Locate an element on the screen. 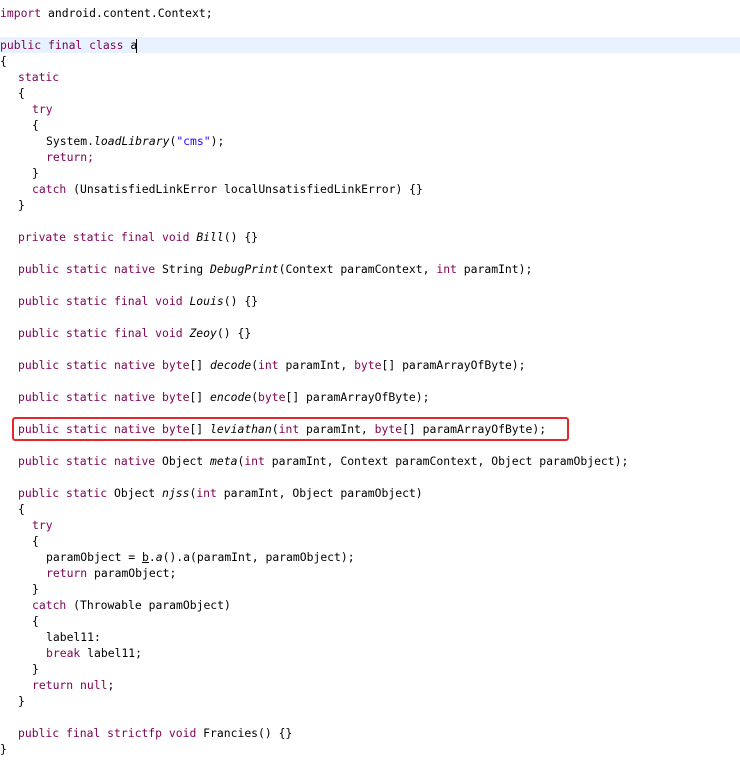 The height and width of the screenshot is (772, 740). method-name: Zeoy is located at coordinates (203, 333).